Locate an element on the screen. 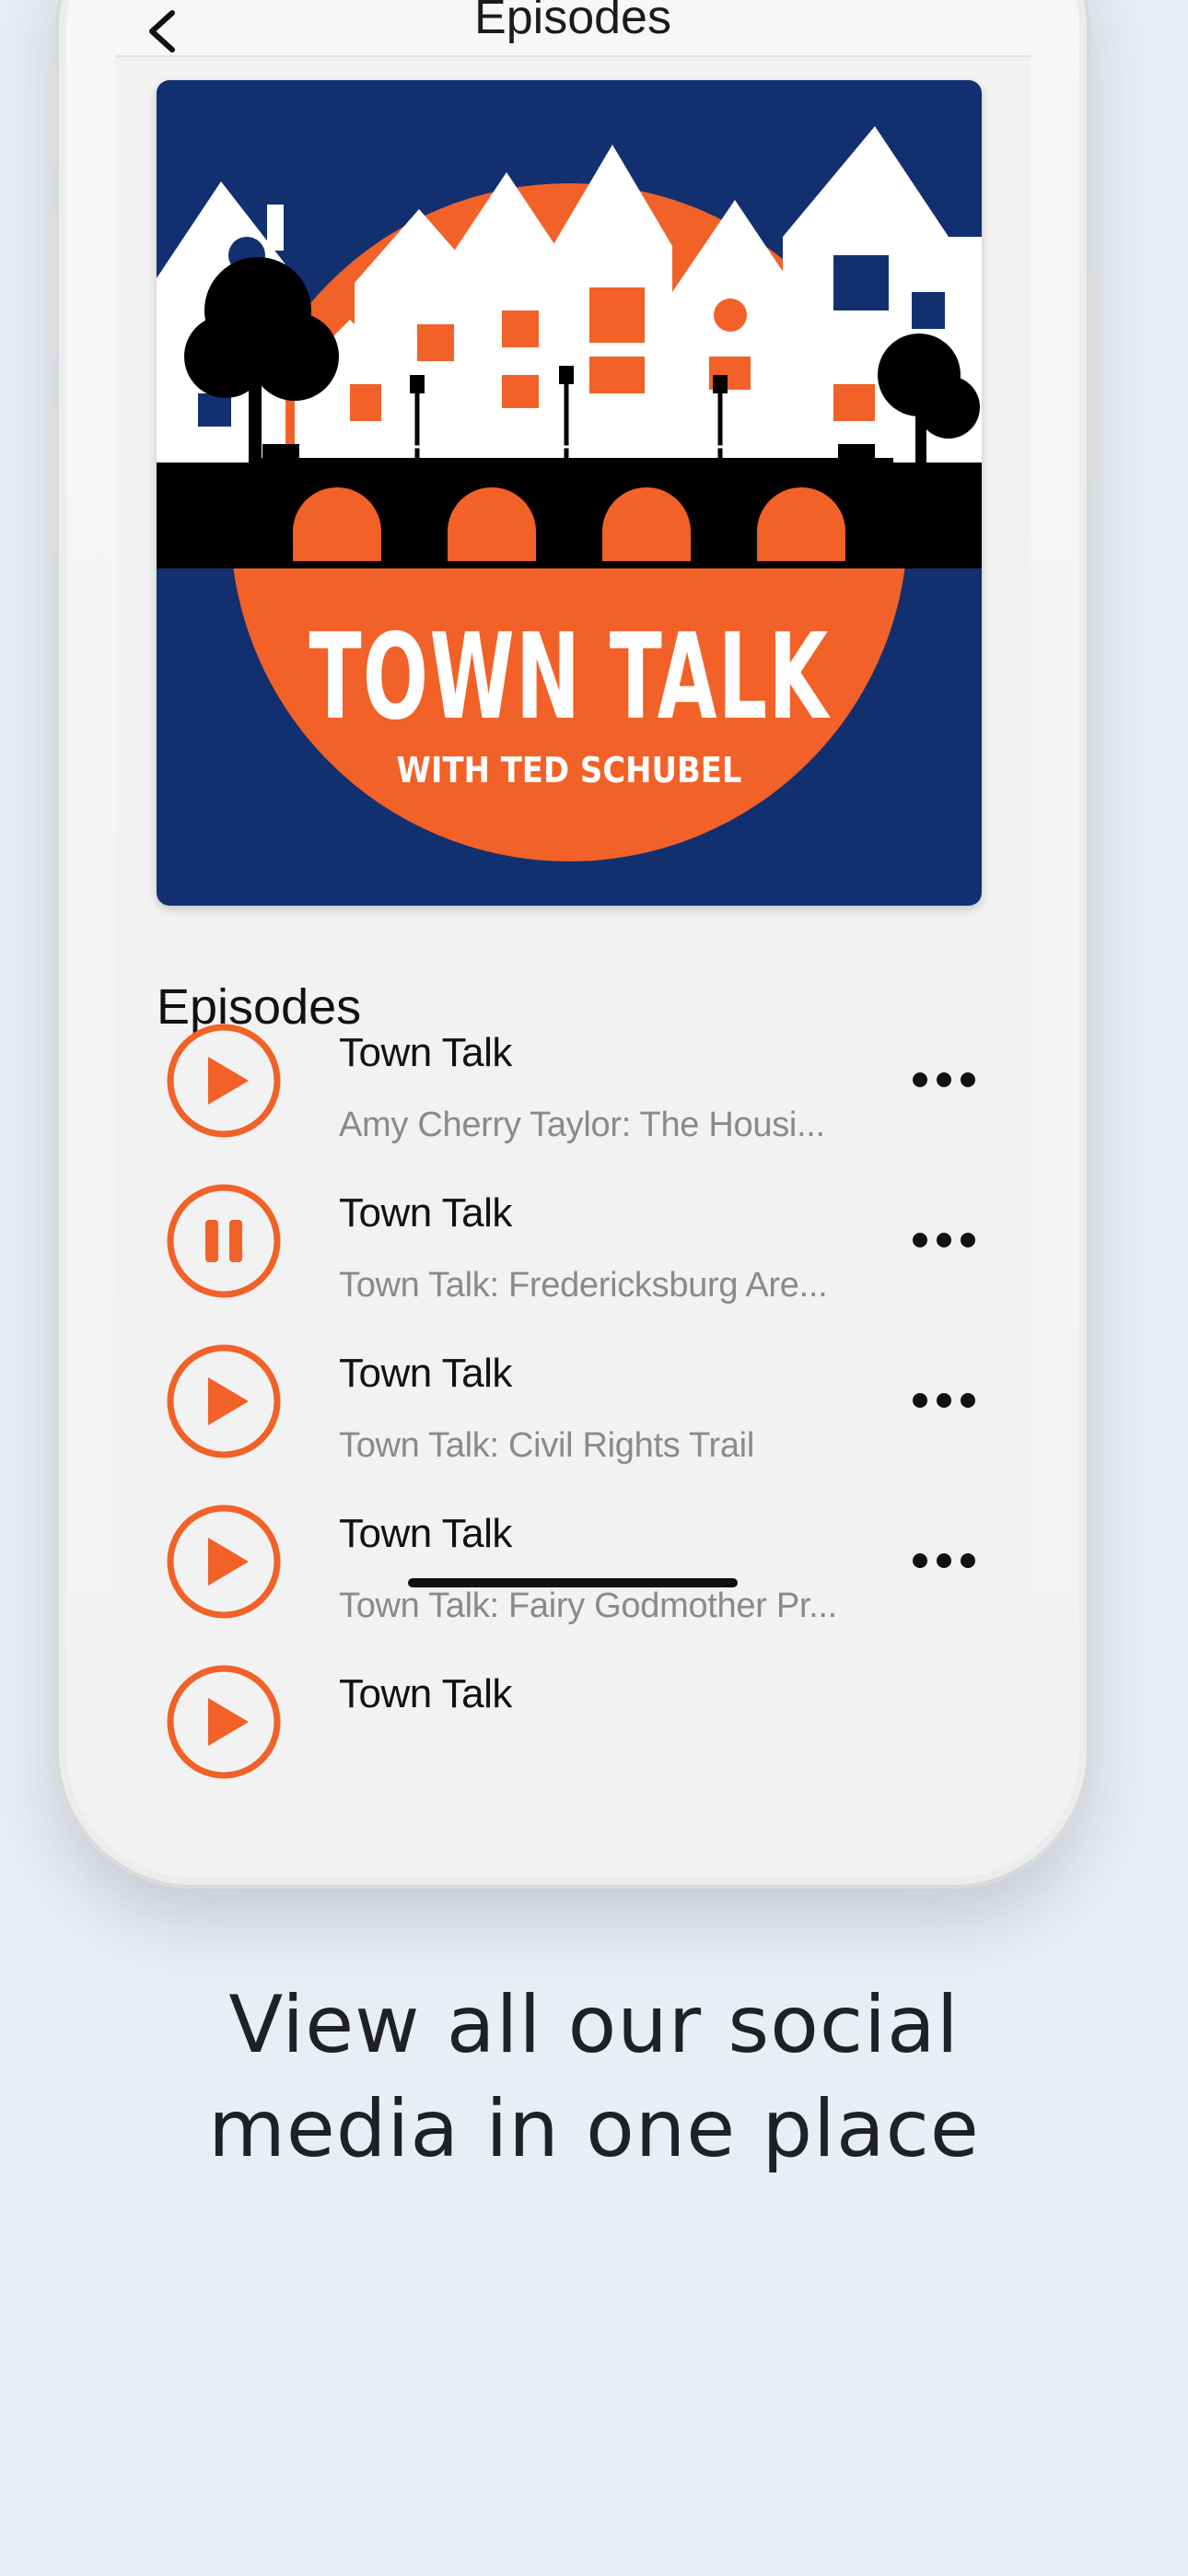 The image size is (1188, 2576). episode-row: Town Talk is located at coordinates (573, 1744).